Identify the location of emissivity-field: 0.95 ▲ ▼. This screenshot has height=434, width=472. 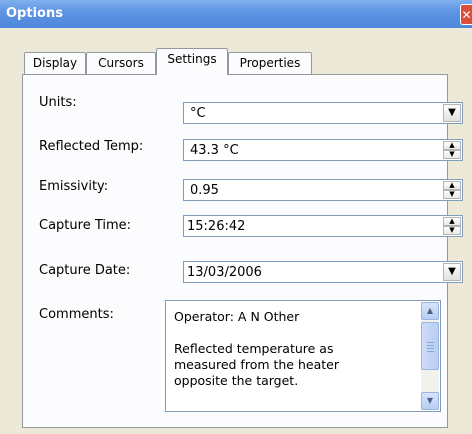
(323, 190).